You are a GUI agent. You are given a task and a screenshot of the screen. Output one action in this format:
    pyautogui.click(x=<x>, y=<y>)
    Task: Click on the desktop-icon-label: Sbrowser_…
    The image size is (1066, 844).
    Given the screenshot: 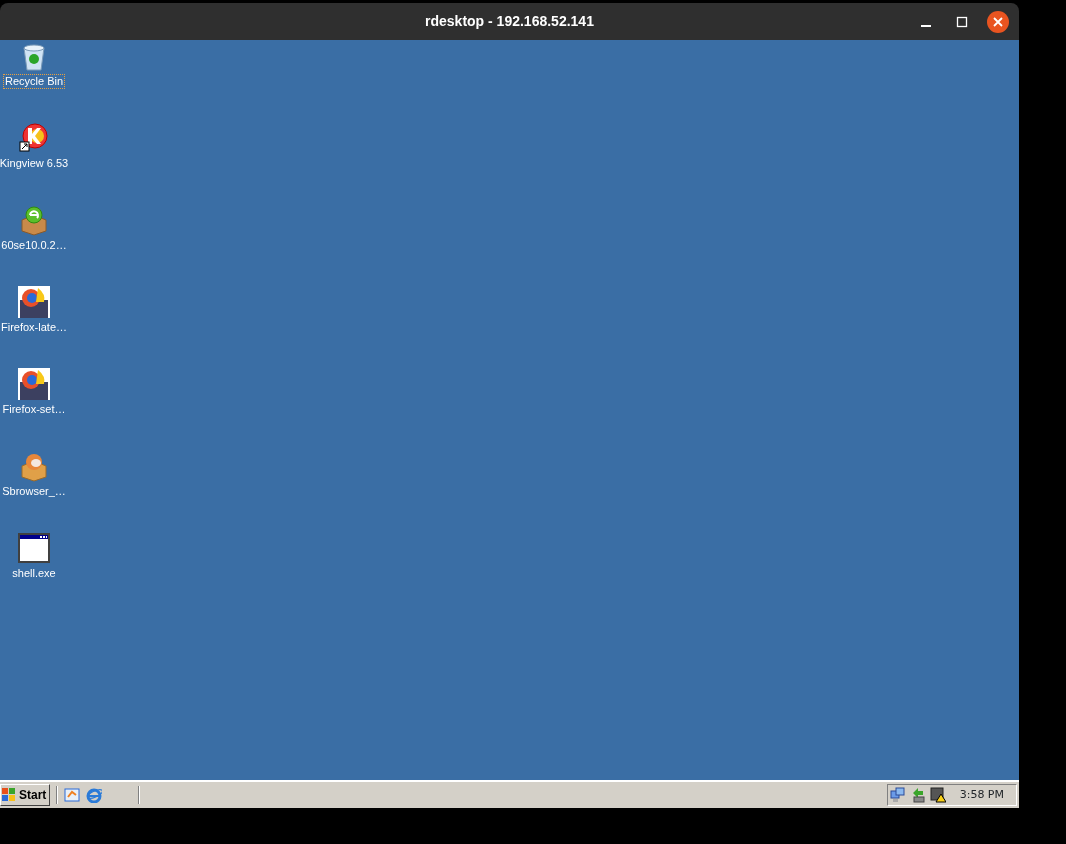 What is the action you would take?
    pyautogui.click(x=34, y=491)
    